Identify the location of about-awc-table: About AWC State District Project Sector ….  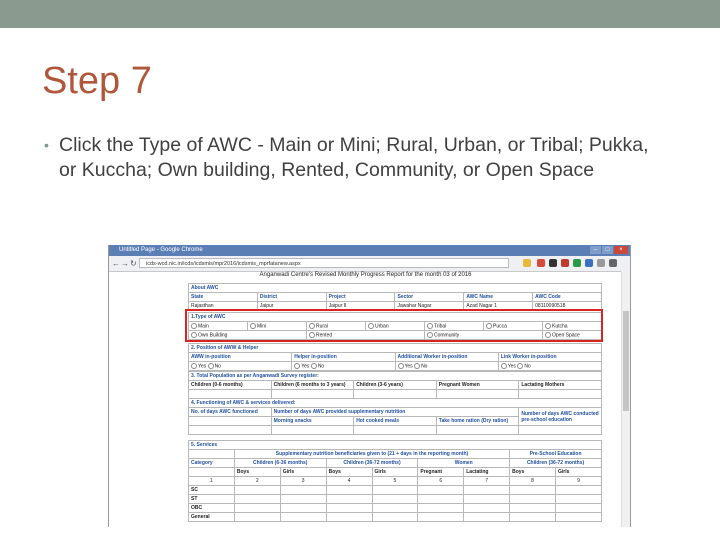
(395, 297).